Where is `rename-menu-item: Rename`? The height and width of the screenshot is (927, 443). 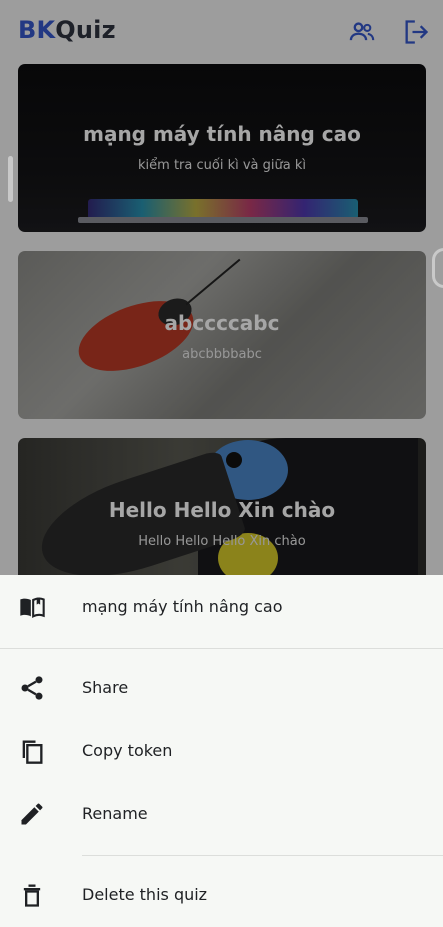 rename-menu-item: Rename is located at coordinates (221, 814).